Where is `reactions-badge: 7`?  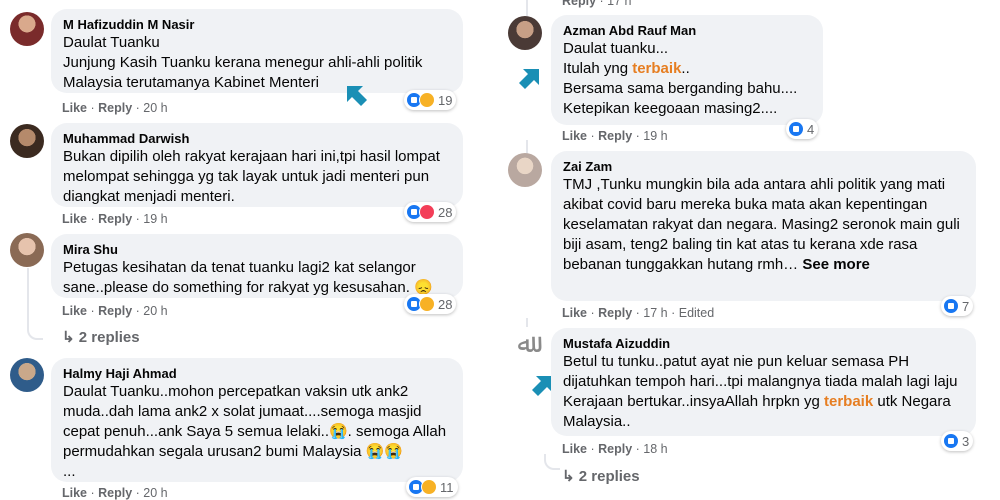 reactions-badge: 7 is located at coordinates (957, 306).